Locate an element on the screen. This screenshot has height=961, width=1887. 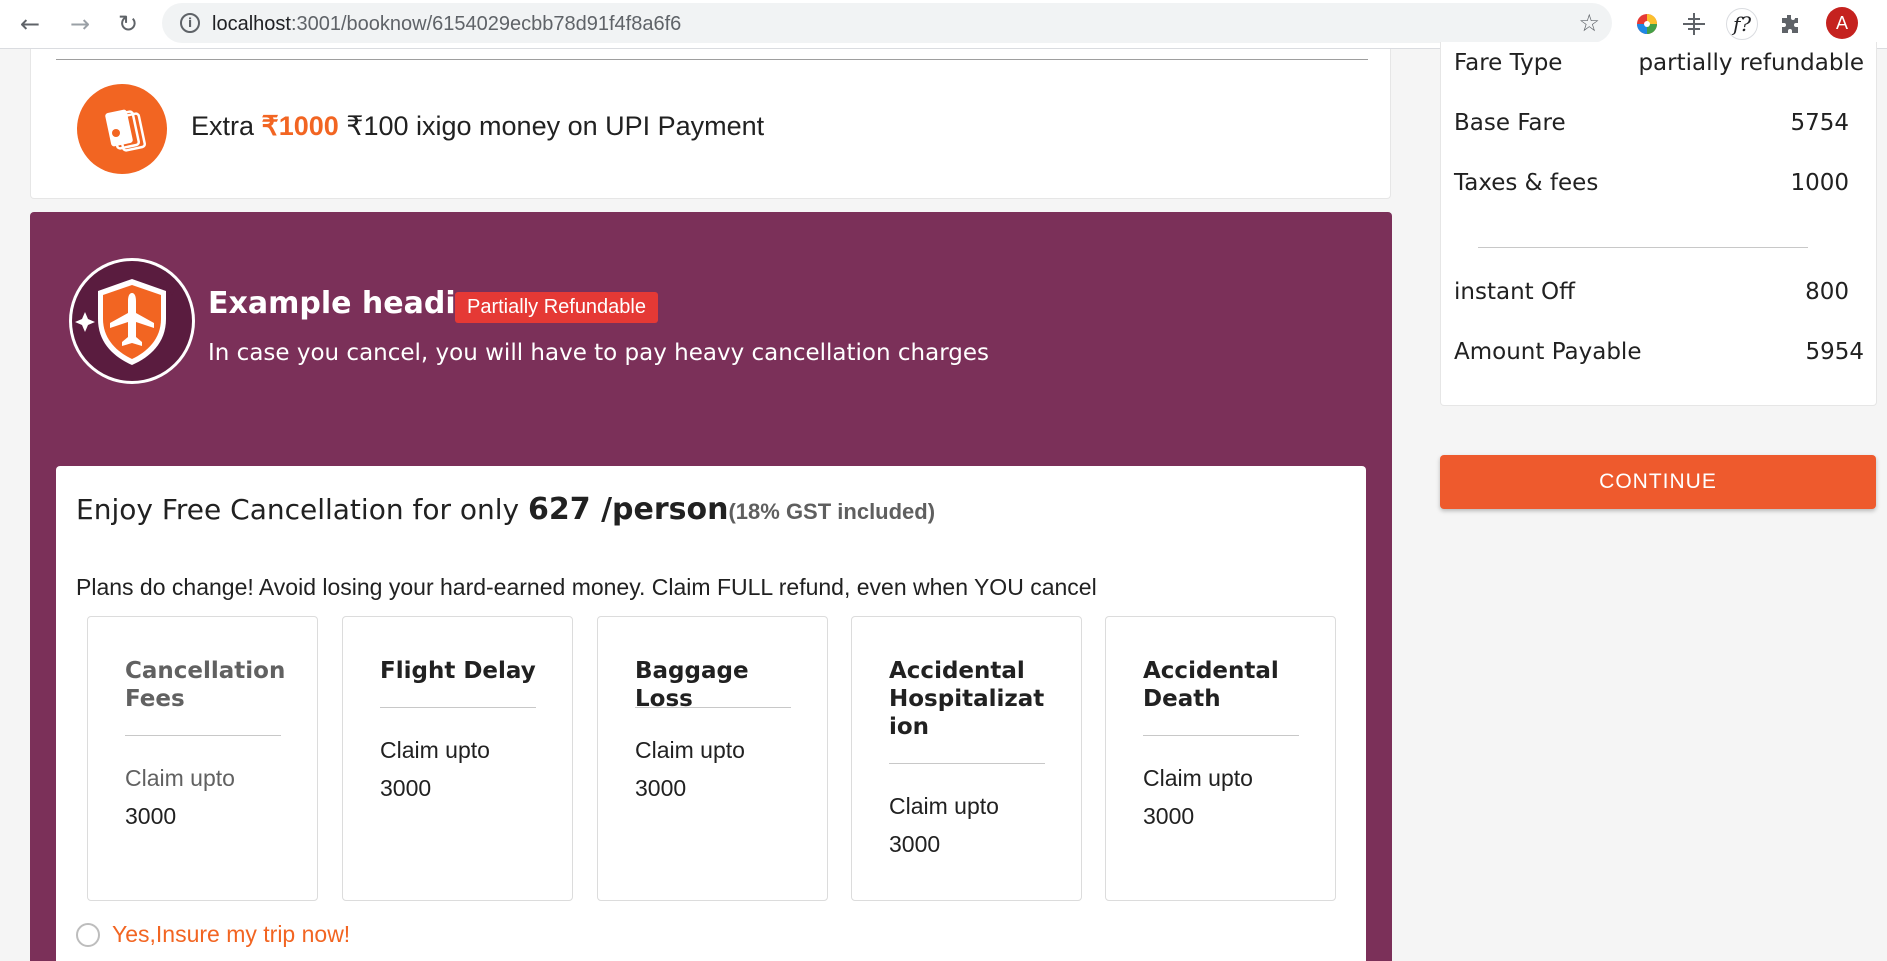
fare-row-taxes: Taxes & fees 1000 is located at coordinates (1659, 185).